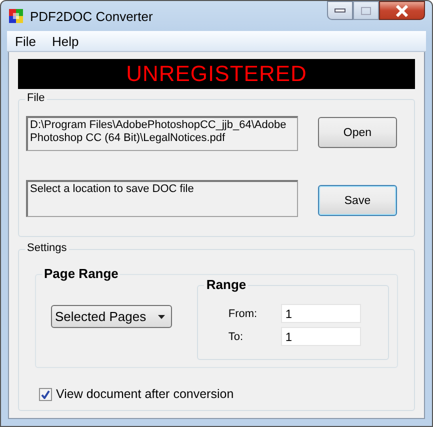  What do you see at coordinates (47, 248) in the screenshot?
I see `group-label: Settings` at bounding box center [47, 248].